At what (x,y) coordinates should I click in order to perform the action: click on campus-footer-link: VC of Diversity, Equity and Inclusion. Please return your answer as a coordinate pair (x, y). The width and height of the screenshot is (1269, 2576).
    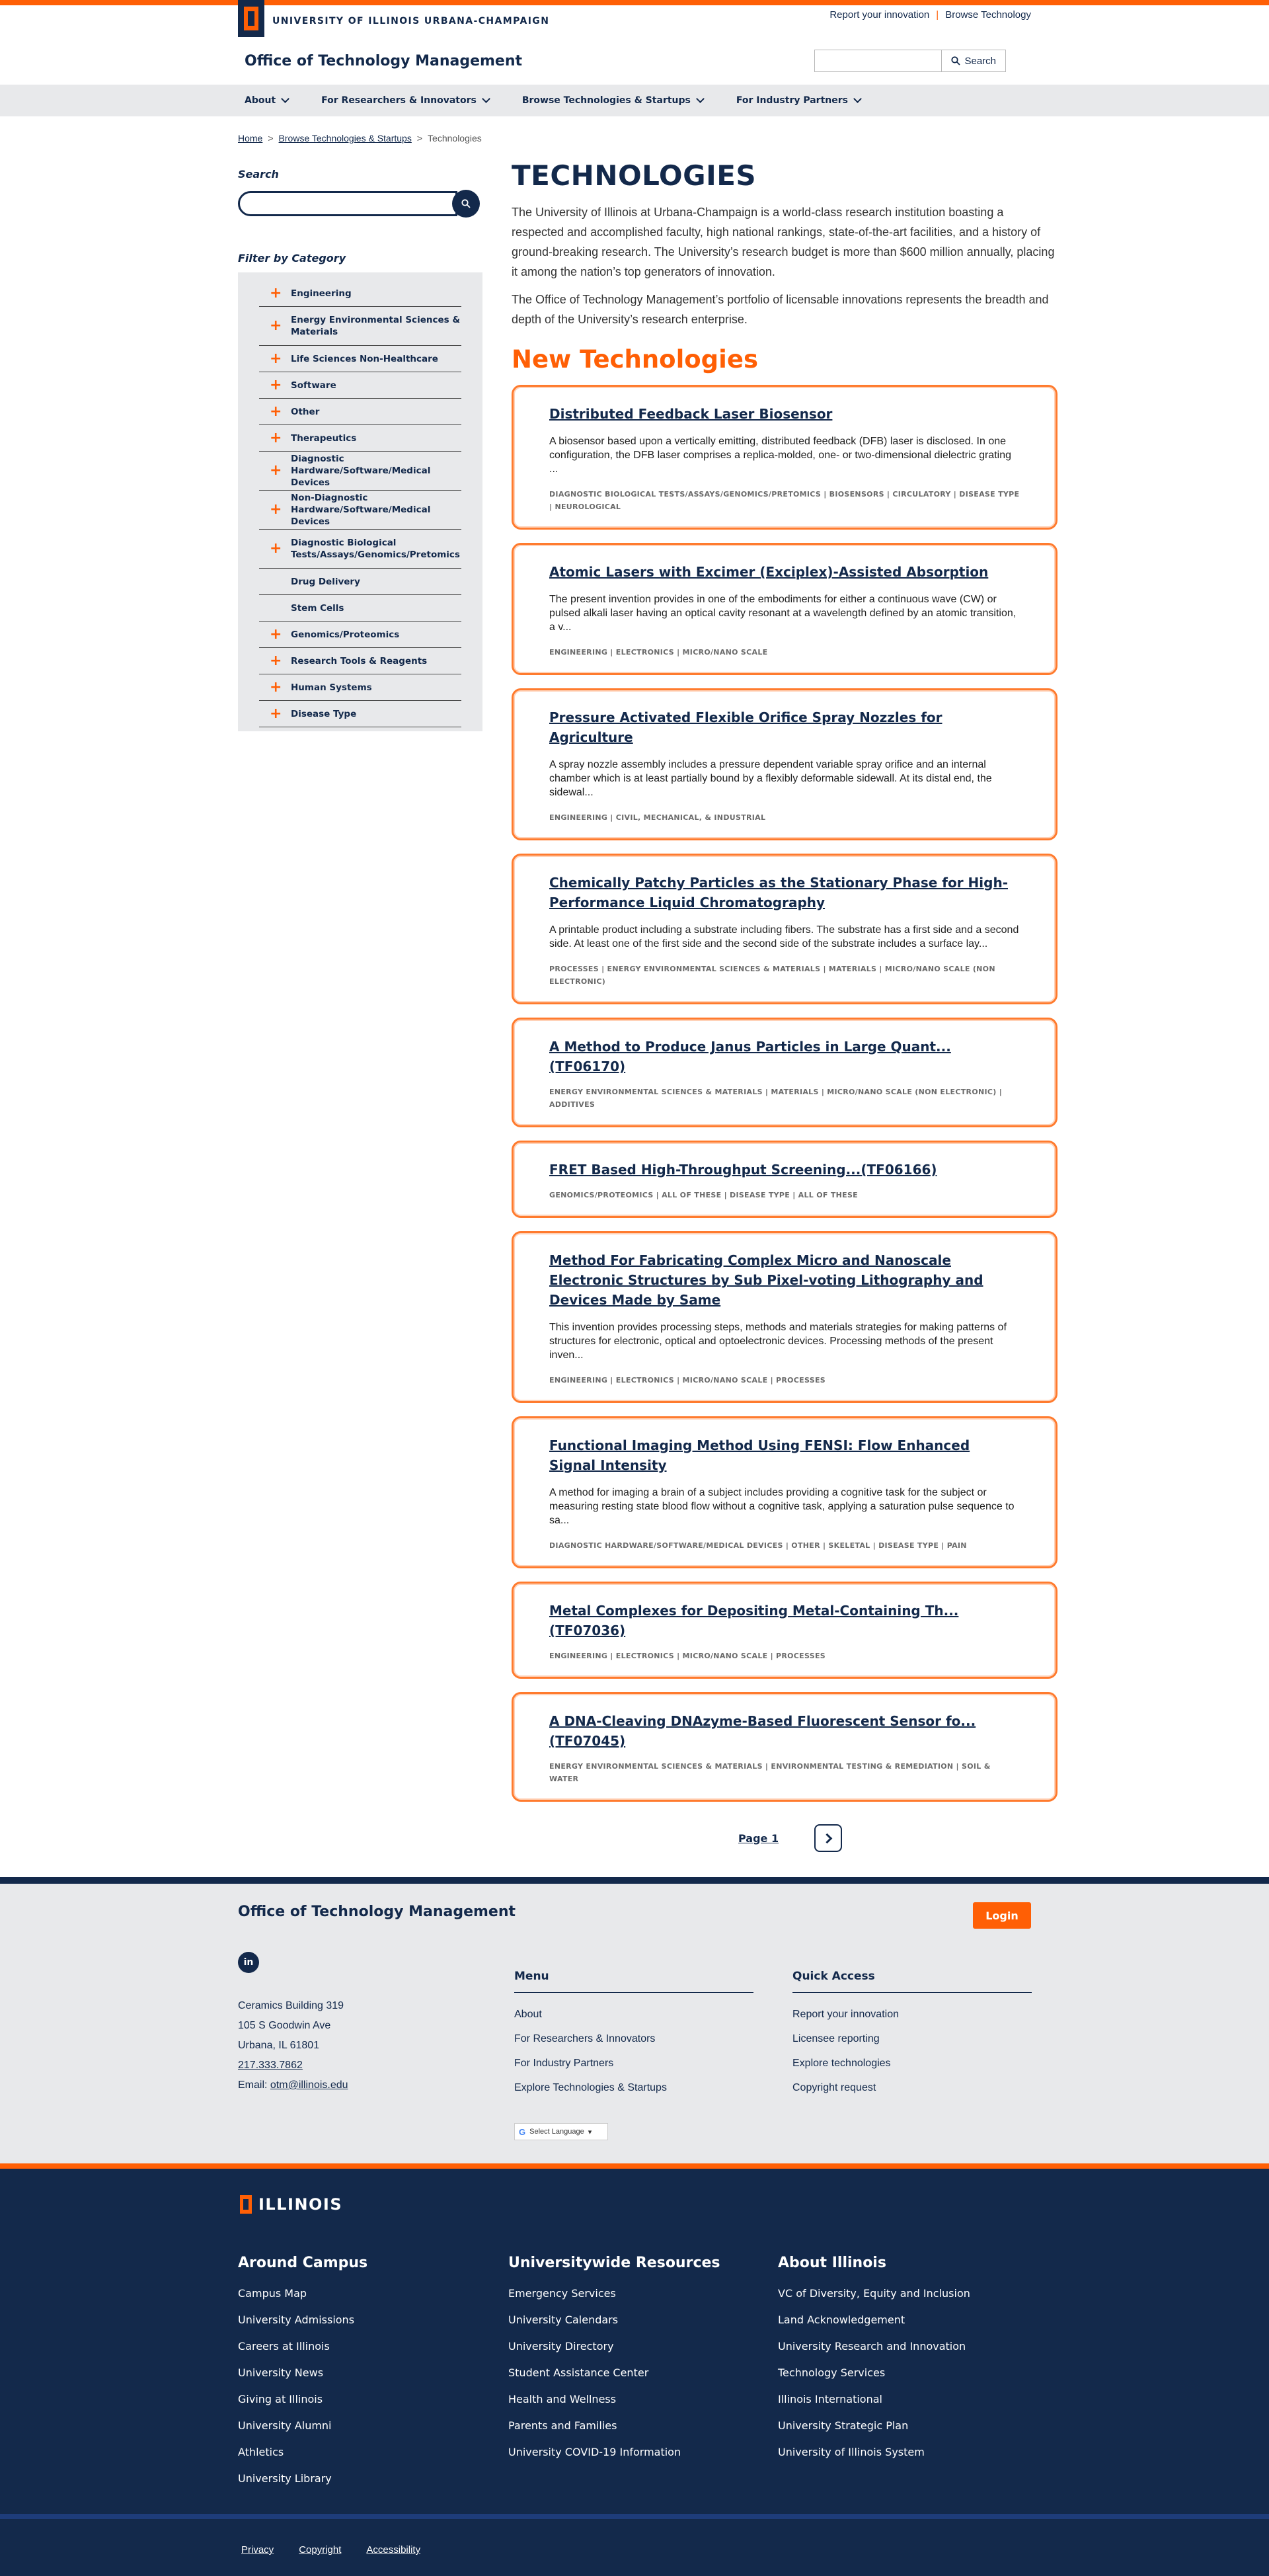
    Looking at the image, I should click on (874, 2293).